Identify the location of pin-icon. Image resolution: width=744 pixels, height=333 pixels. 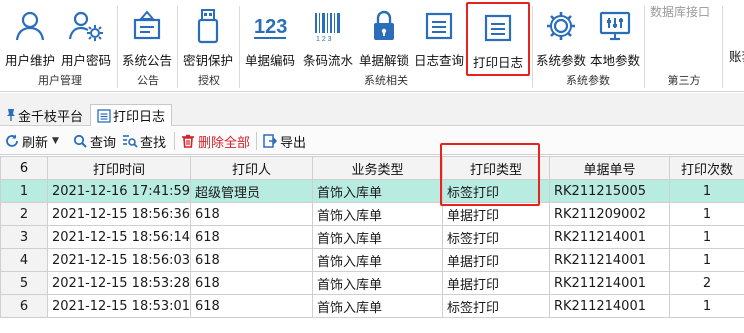
(11, 115).